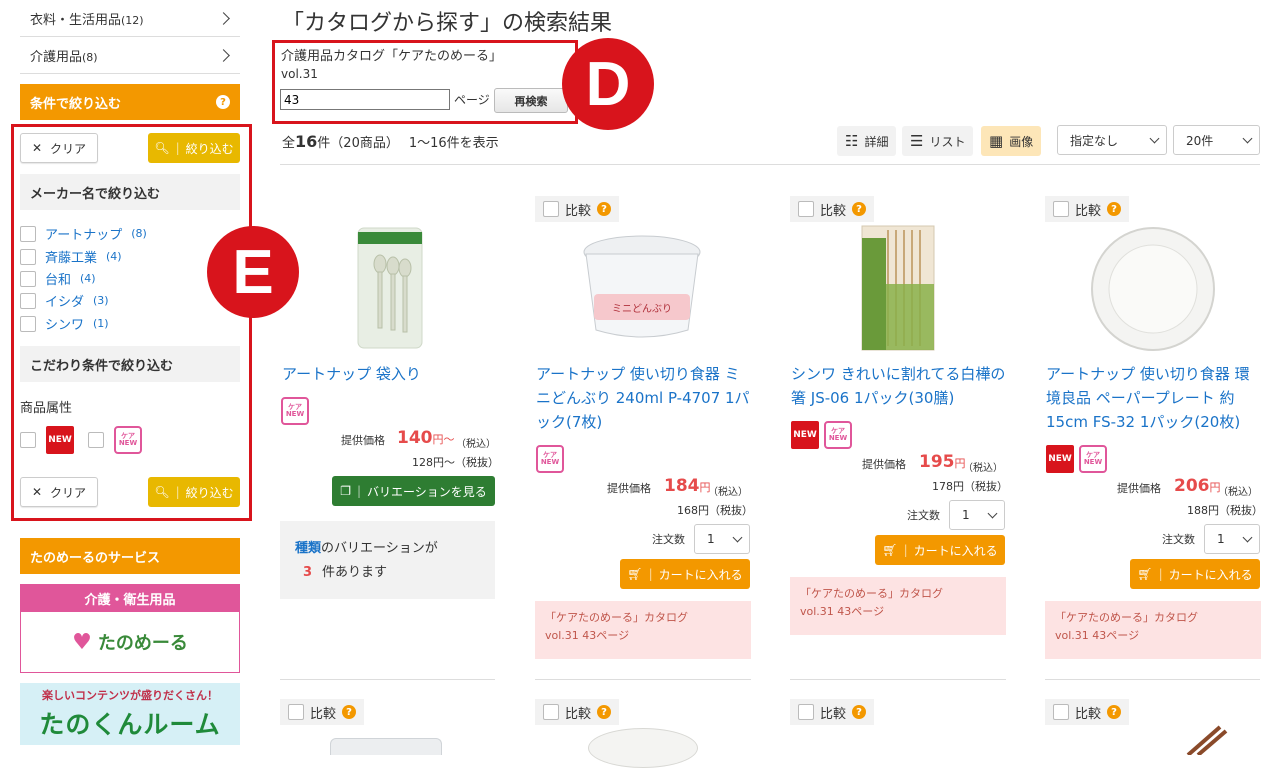  What do you see at coordinates (531, 100) in the screenshot?
I see `research-button: 再検索` at bounding box center [531, 100].